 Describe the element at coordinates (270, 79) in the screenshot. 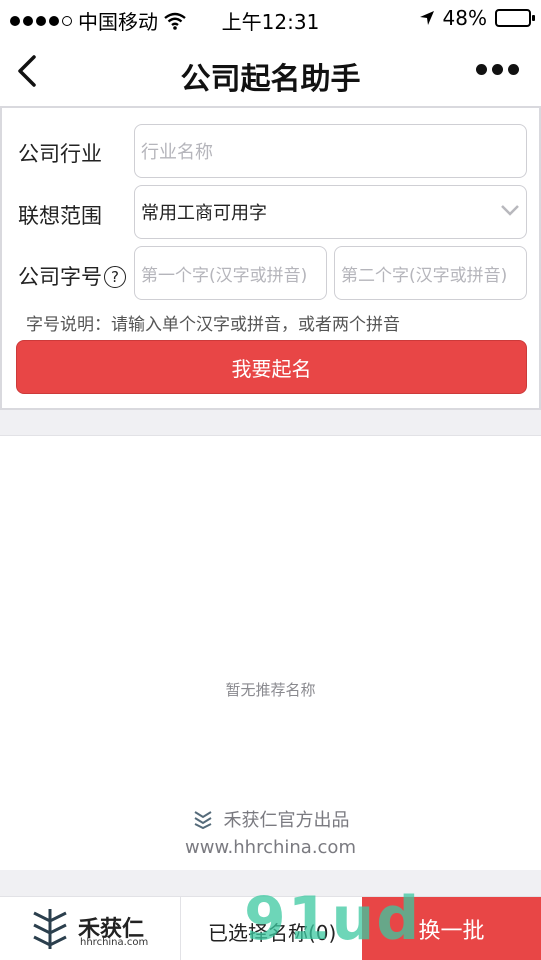

I see `page-title: 公司起名助手` at that location.